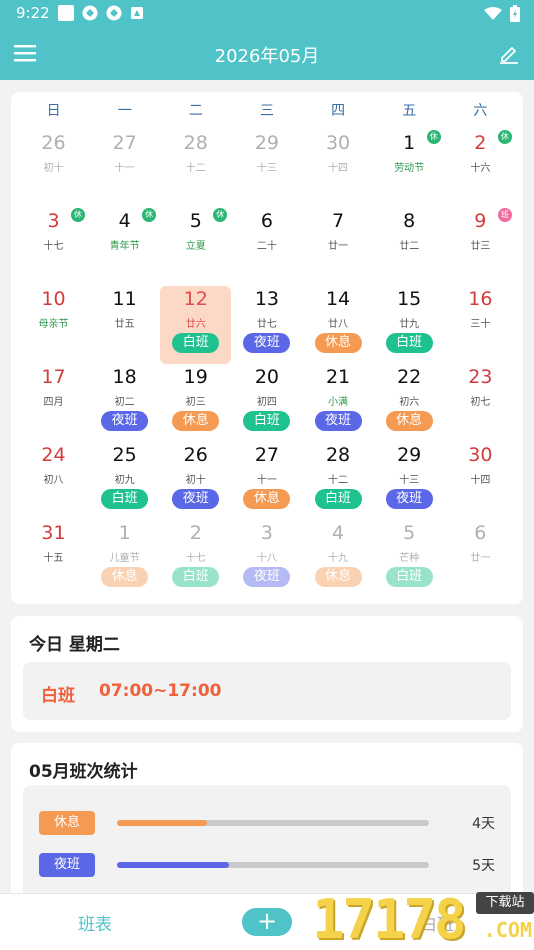 This screenshot has width=534, height=950. I want to click on calendar-day: 16 三十, so click(480, 325).